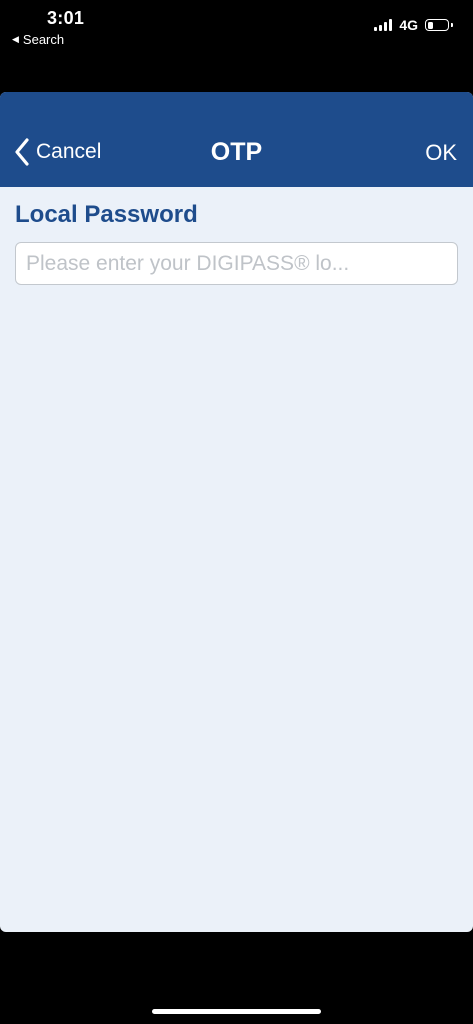 The image size is (473, 1024). What do you see at coordinates (236, 1011) in the screenshot?
I see `home-indicator` at bounding box center [236, 1011].